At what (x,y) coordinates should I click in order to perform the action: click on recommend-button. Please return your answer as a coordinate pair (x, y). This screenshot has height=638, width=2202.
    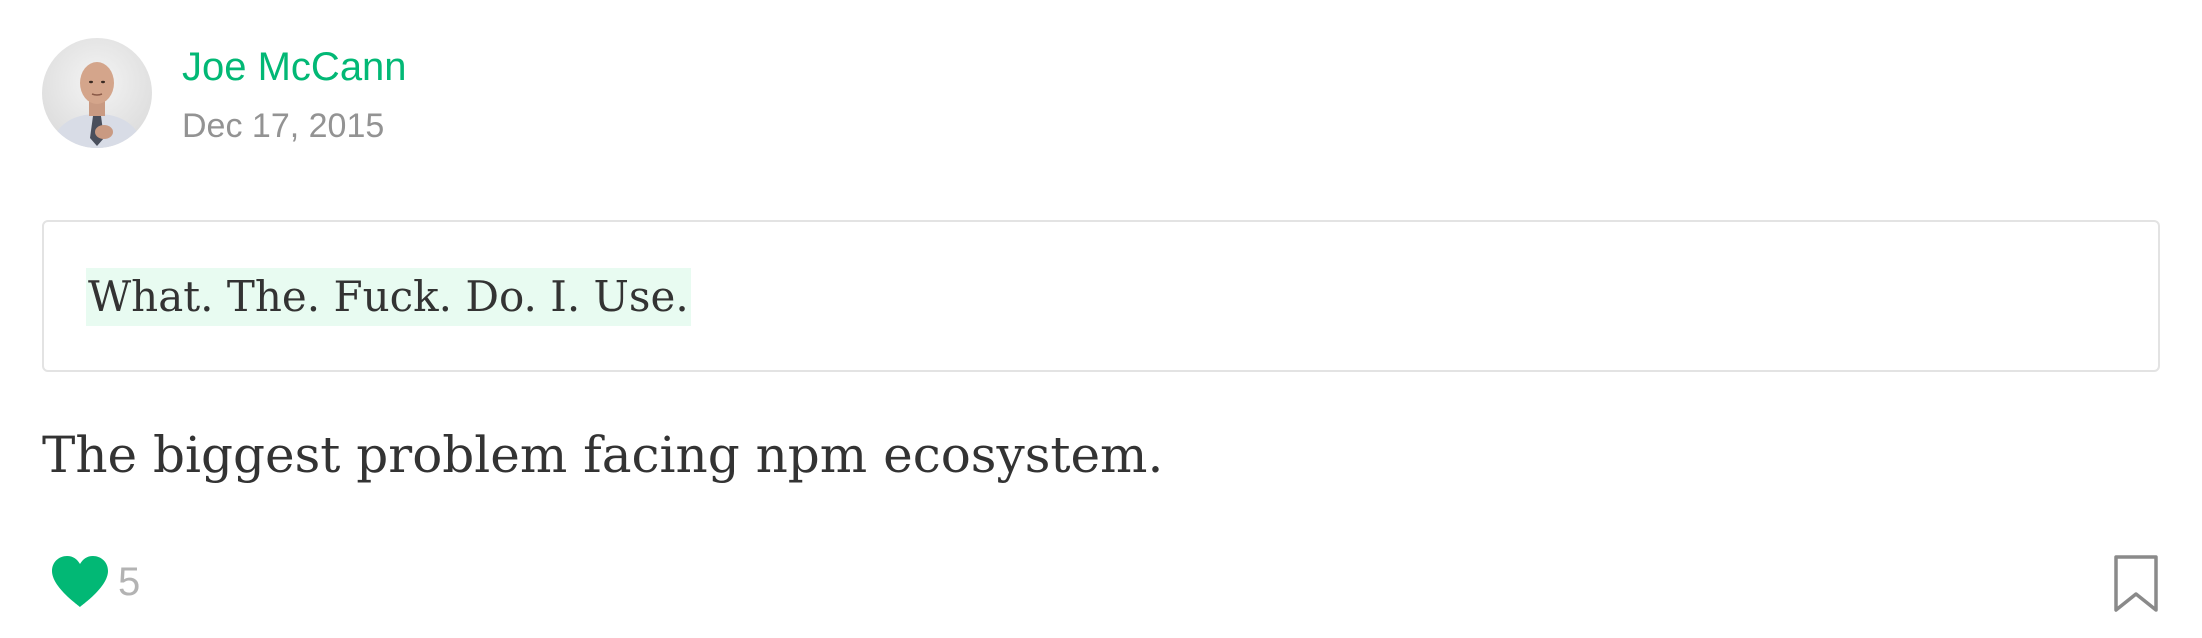
    Looking at the image, I should click on (80, 582).